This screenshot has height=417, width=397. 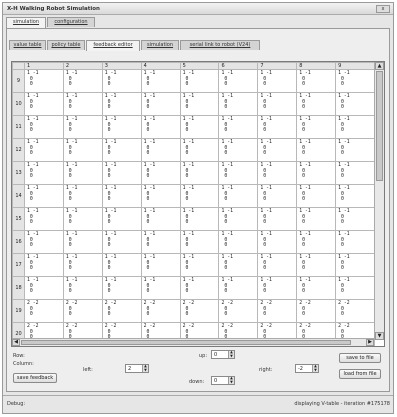 I want to click on column-header: 5, so click(x=199, y=66).